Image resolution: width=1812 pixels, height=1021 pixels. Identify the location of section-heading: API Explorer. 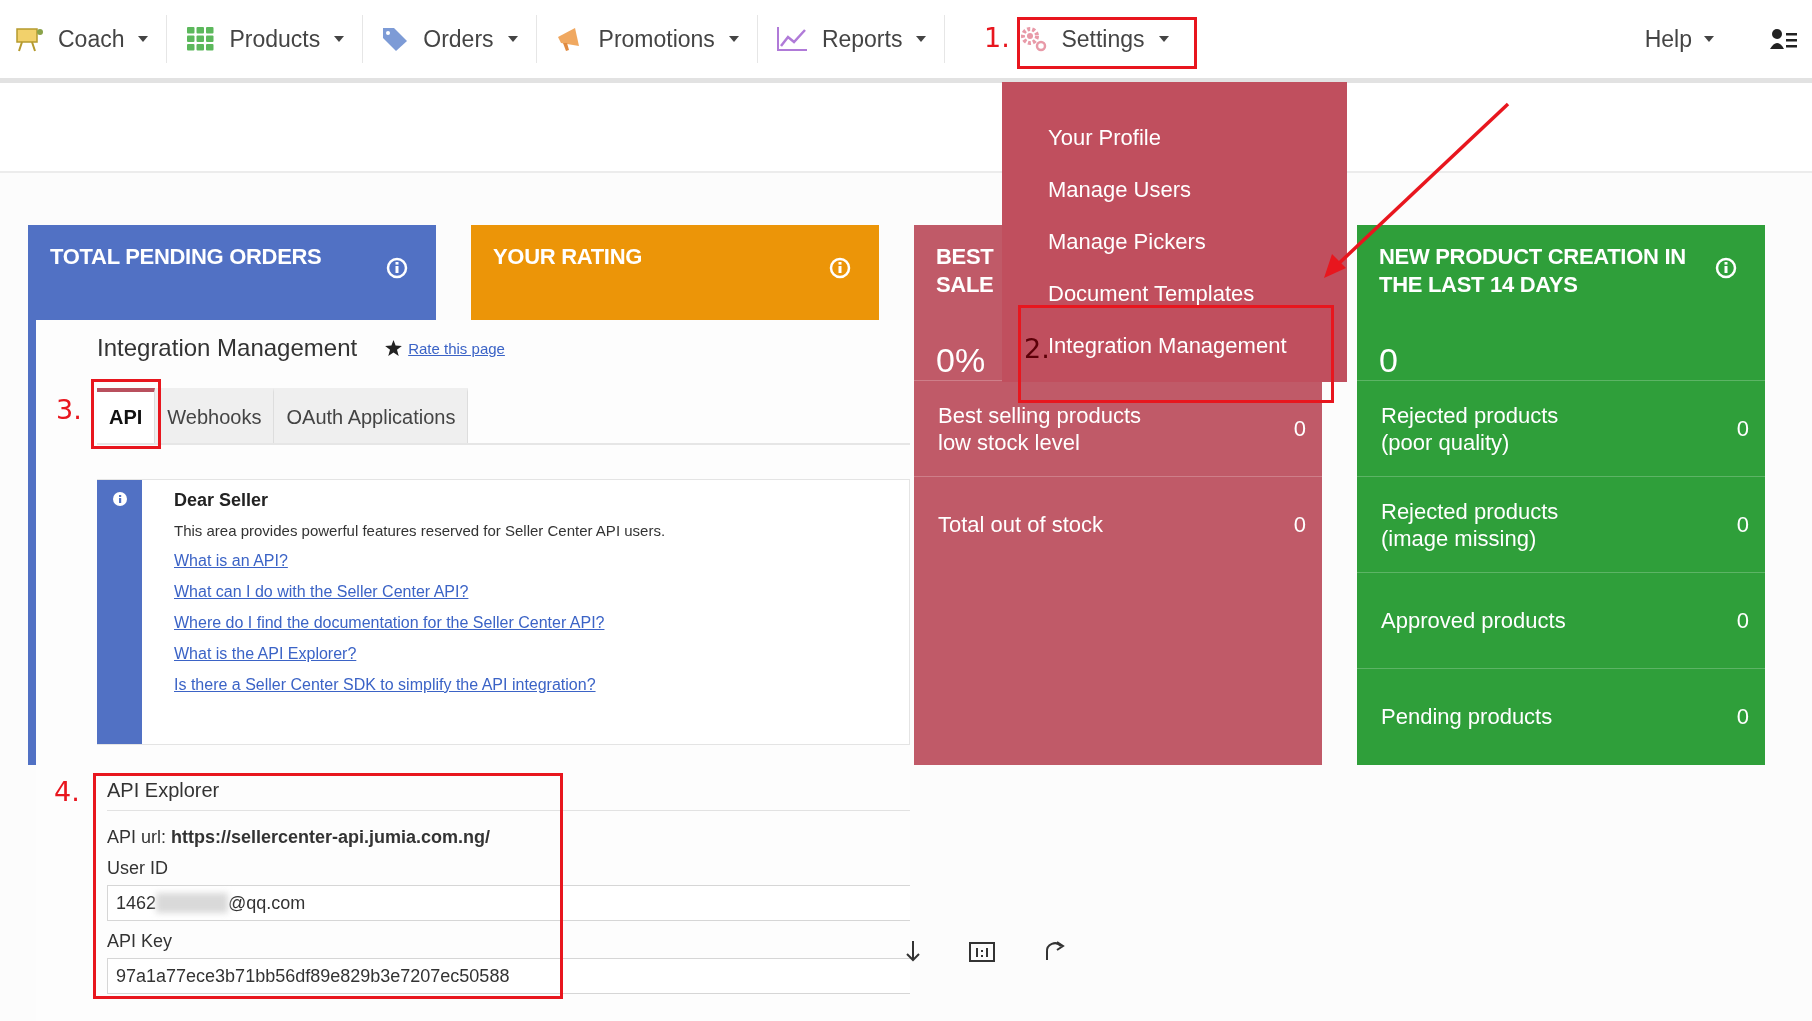
(508, 795).